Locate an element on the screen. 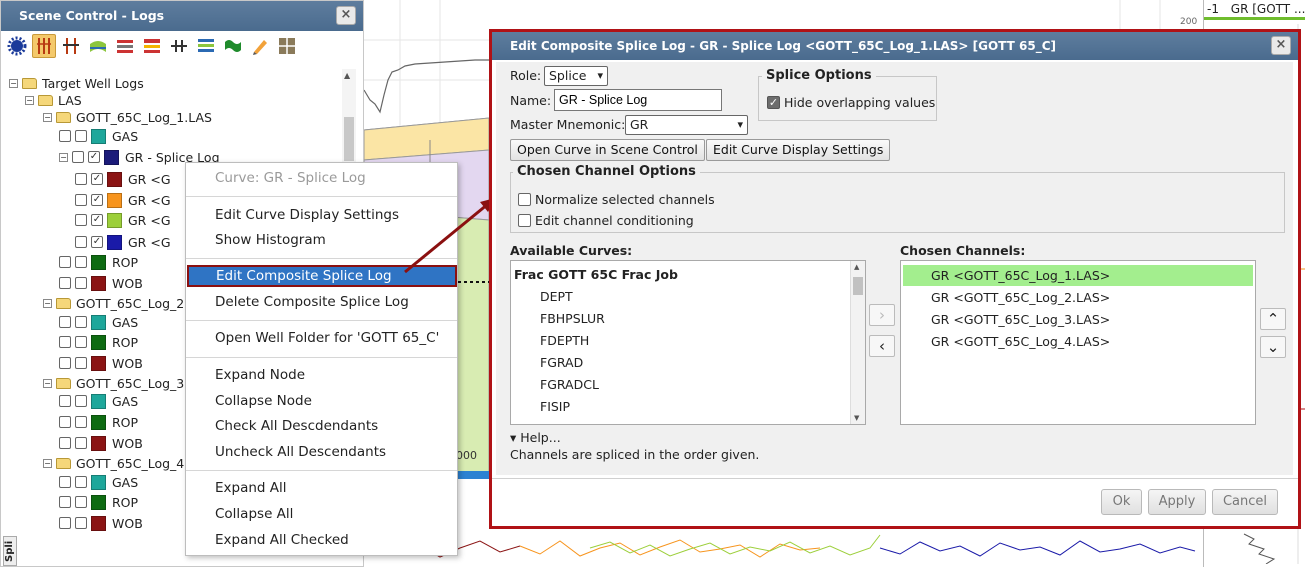 This screenshot has width=1305, height=567. flag-icon is located at coordinates (233, 46).